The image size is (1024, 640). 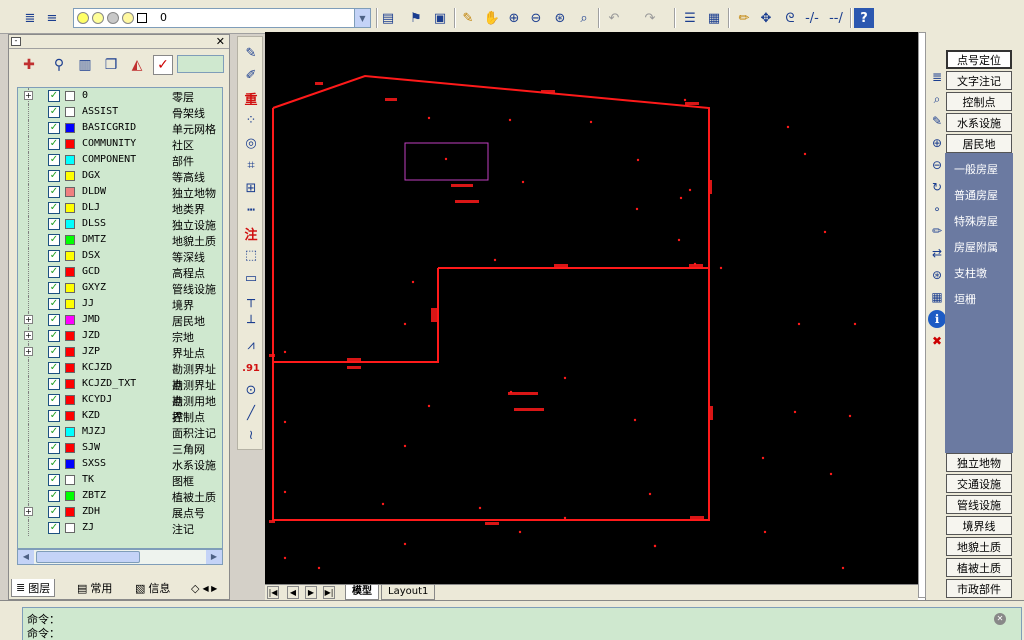 I want to click on layer-row: + ✓ JZP 界址点, so click(x=120, y=352).